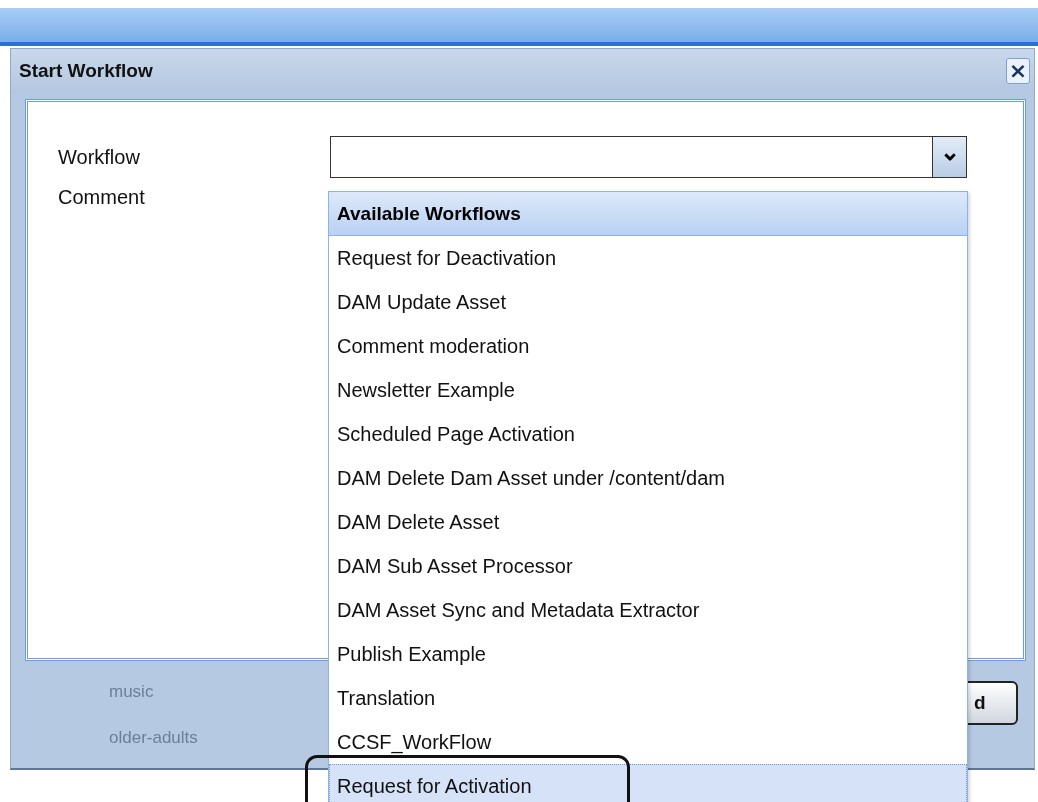  What do you see at coordinates (648, 346) in the screenshot?
I see `workflow-option: Comment moderation` at bounding box center [648, 346].